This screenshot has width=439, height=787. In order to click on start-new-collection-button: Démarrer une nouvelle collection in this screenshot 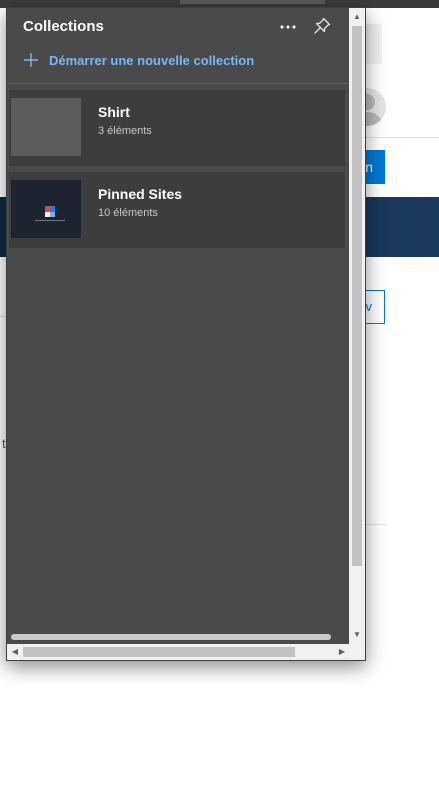, I will do `click(138, 60)`.